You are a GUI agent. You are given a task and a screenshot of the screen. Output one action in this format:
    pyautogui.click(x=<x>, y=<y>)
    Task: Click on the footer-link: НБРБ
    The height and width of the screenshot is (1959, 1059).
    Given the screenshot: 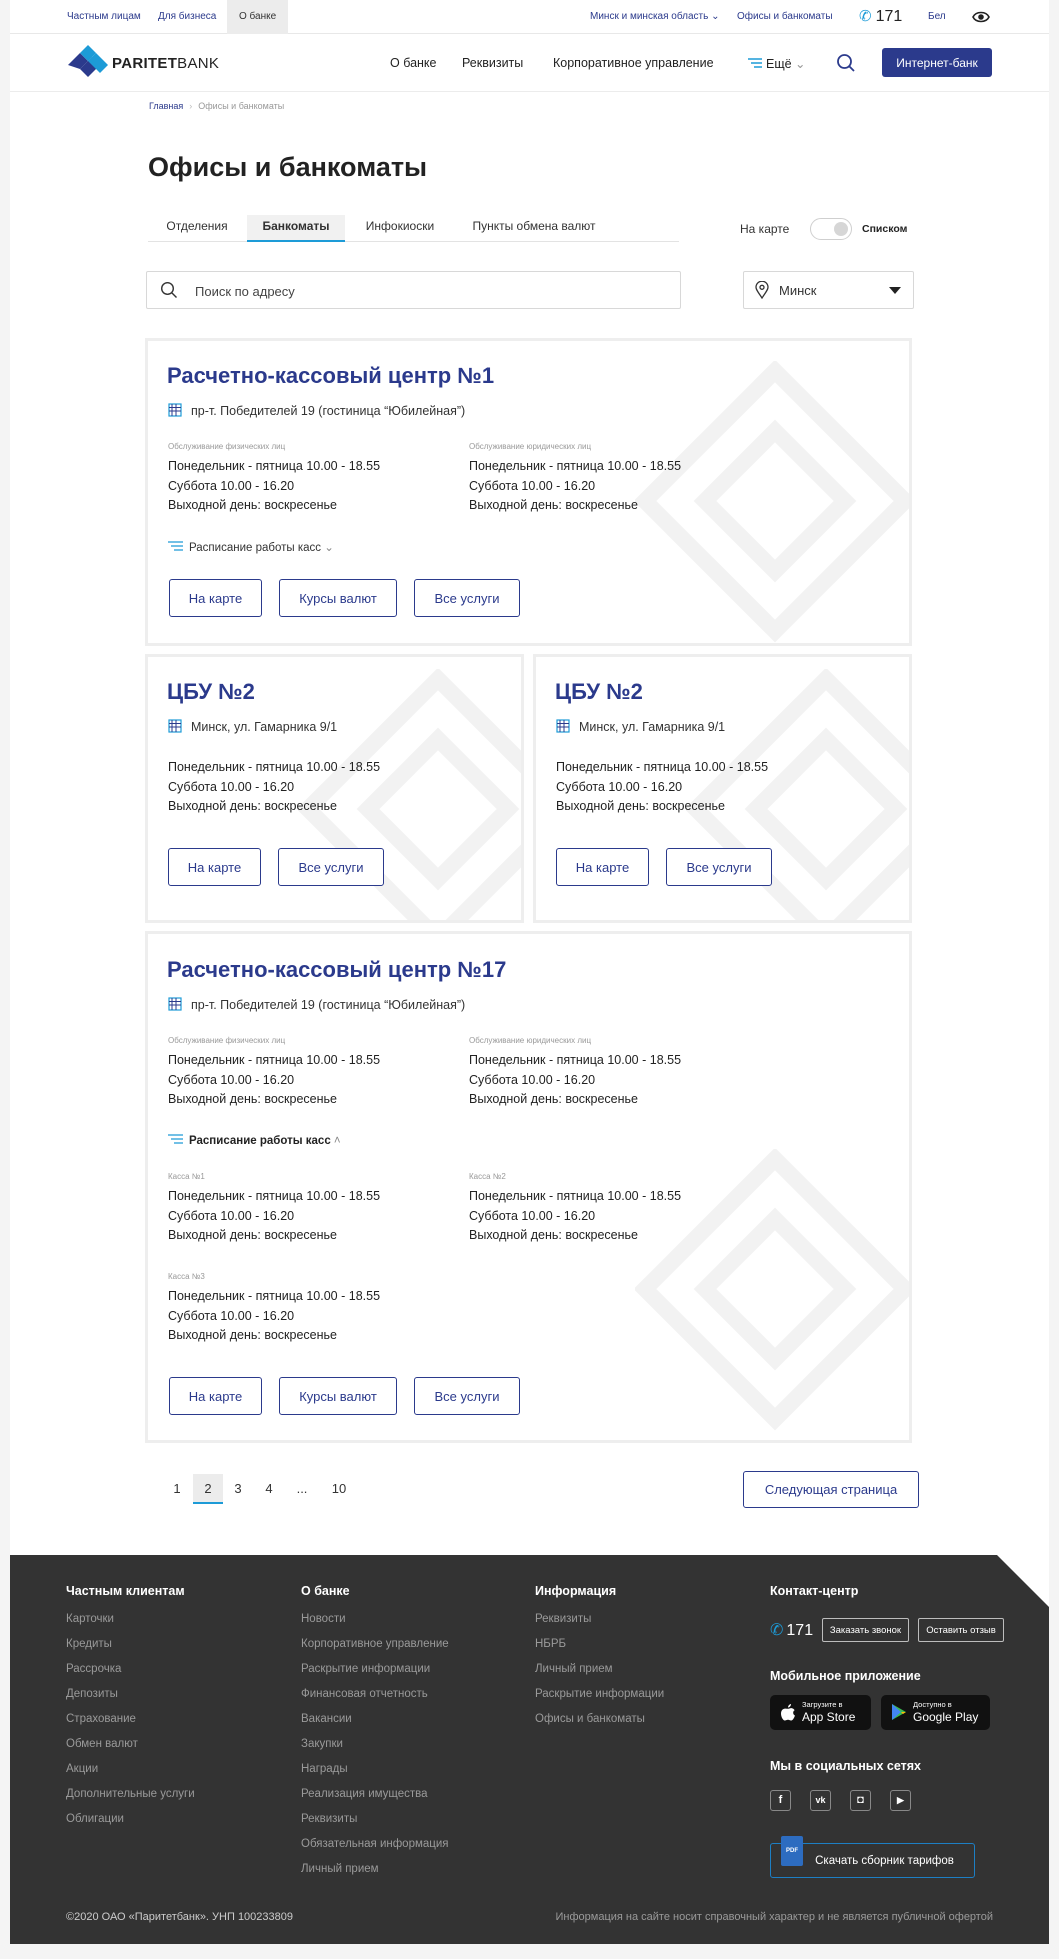 What is the action you would take?
    pyautogui.click(x=550, y=1644)
    